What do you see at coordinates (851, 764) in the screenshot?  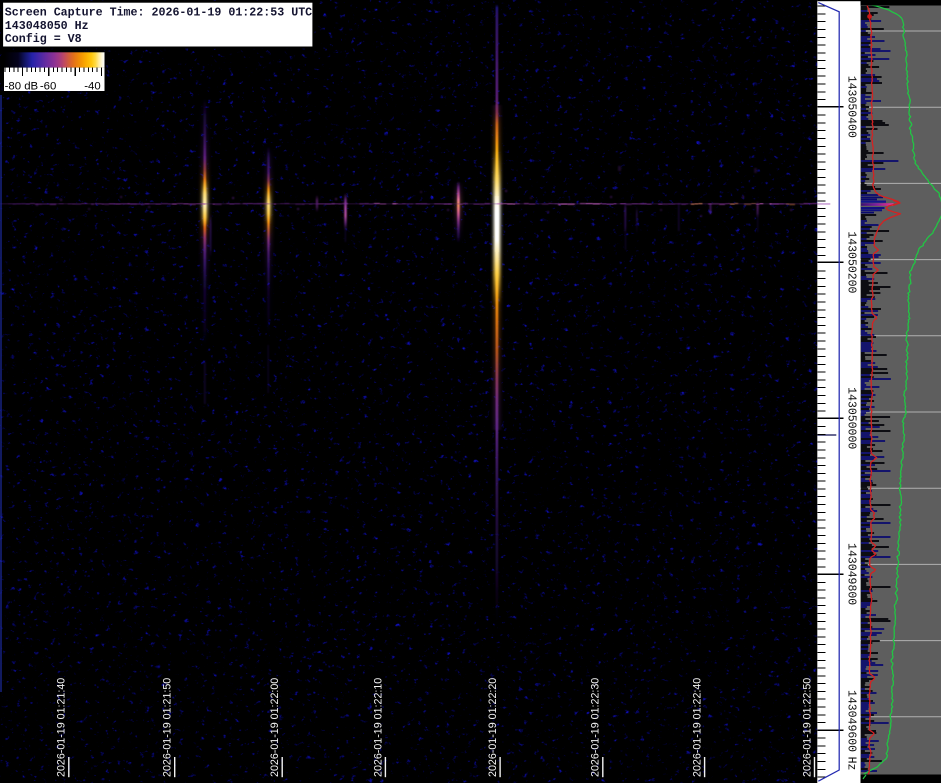 I see `svg-text: Hz` at bounding box center [851, 764].